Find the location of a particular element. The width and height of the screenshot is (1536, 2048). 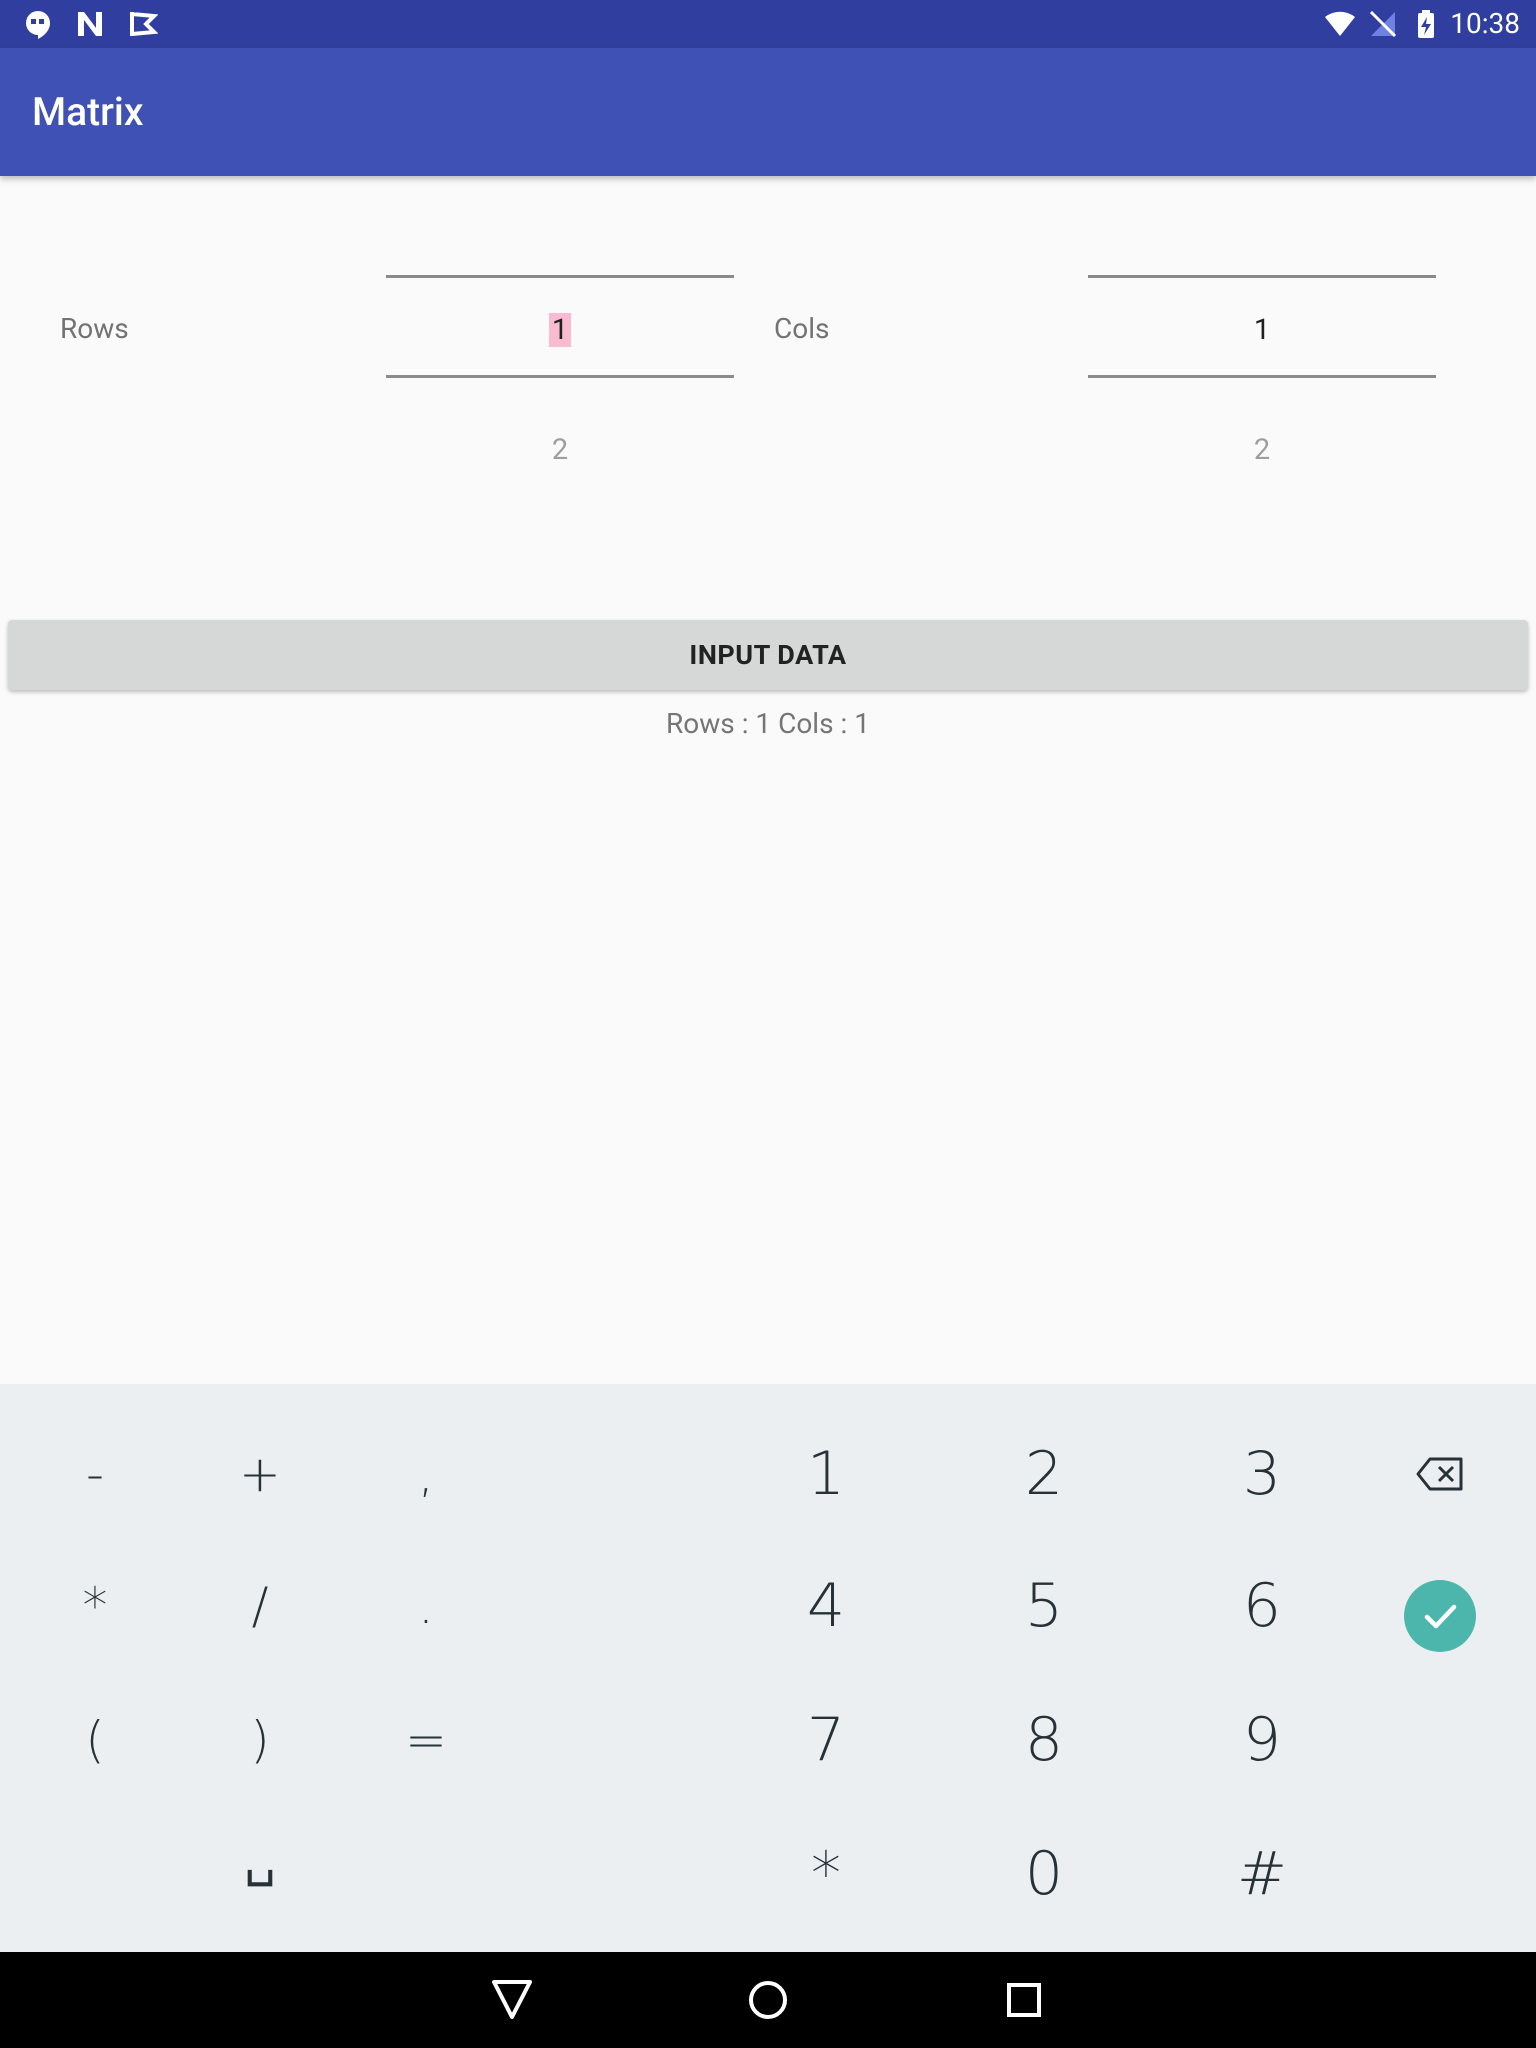

recents-icon is located at coordinates (1024, 2000).